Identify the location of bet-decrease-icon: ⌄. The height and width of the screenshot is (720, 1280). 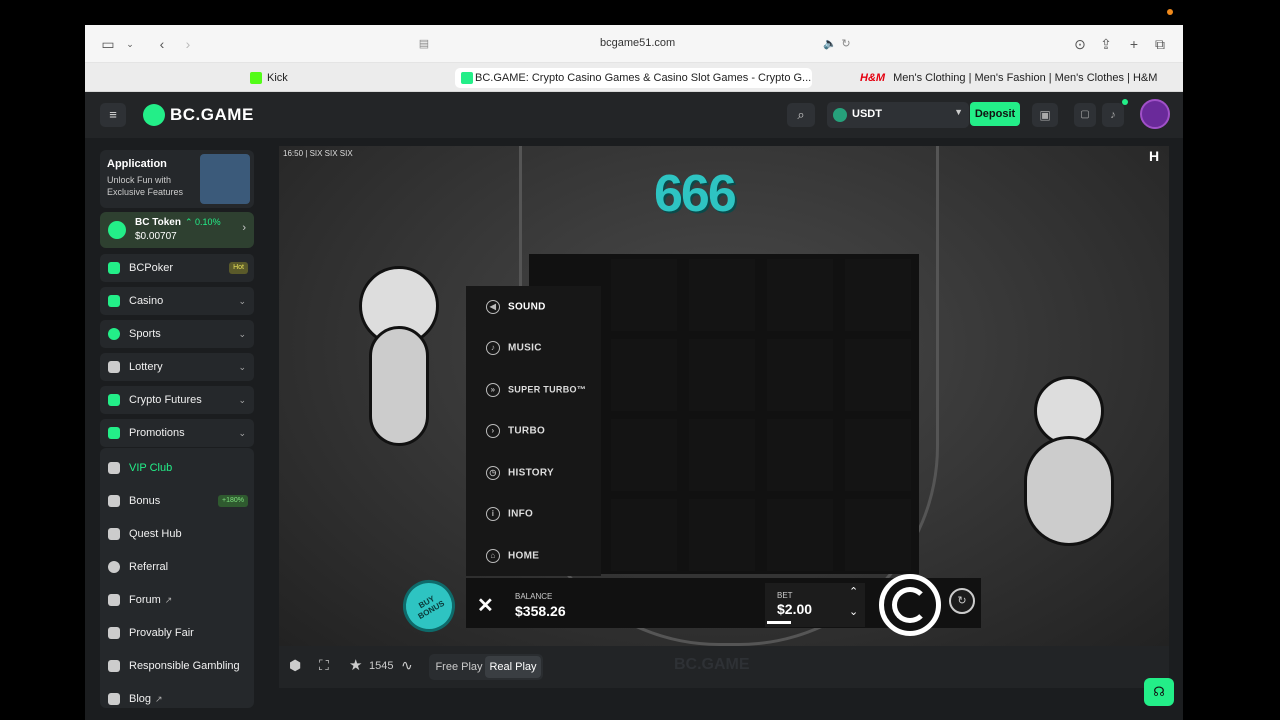
(853, 611).